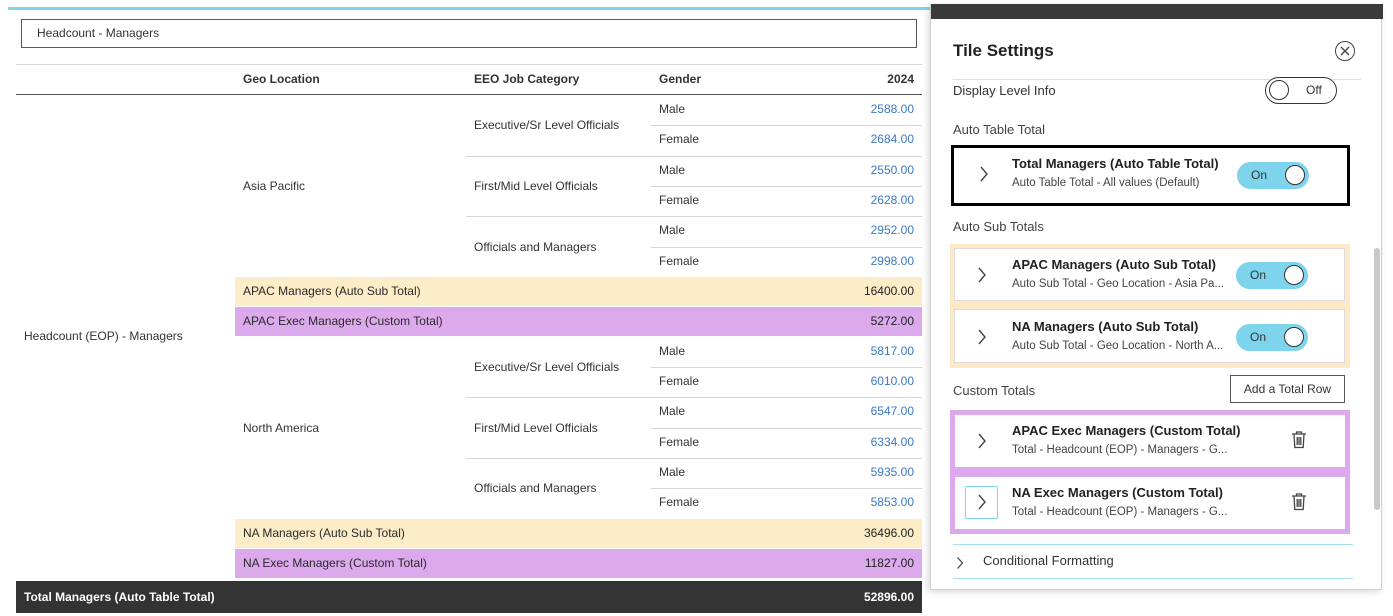 The height and width of the screenshot is (616, 1393). I want to click on value-cell: 5817.00, so click(892, 351).